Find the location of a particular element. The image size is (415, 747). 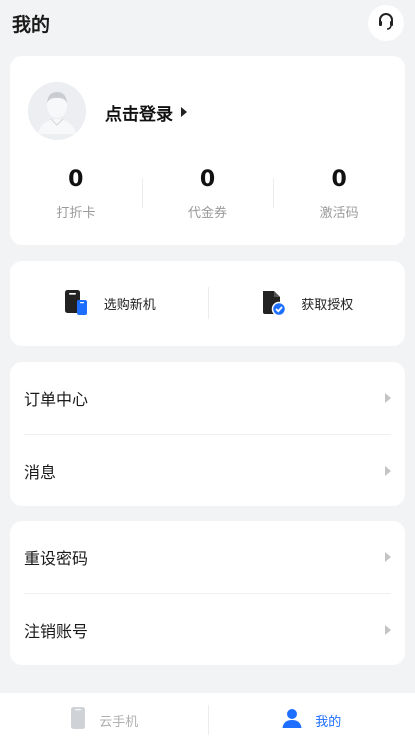

phone-buy-icon is located at coordinates (76, 304).